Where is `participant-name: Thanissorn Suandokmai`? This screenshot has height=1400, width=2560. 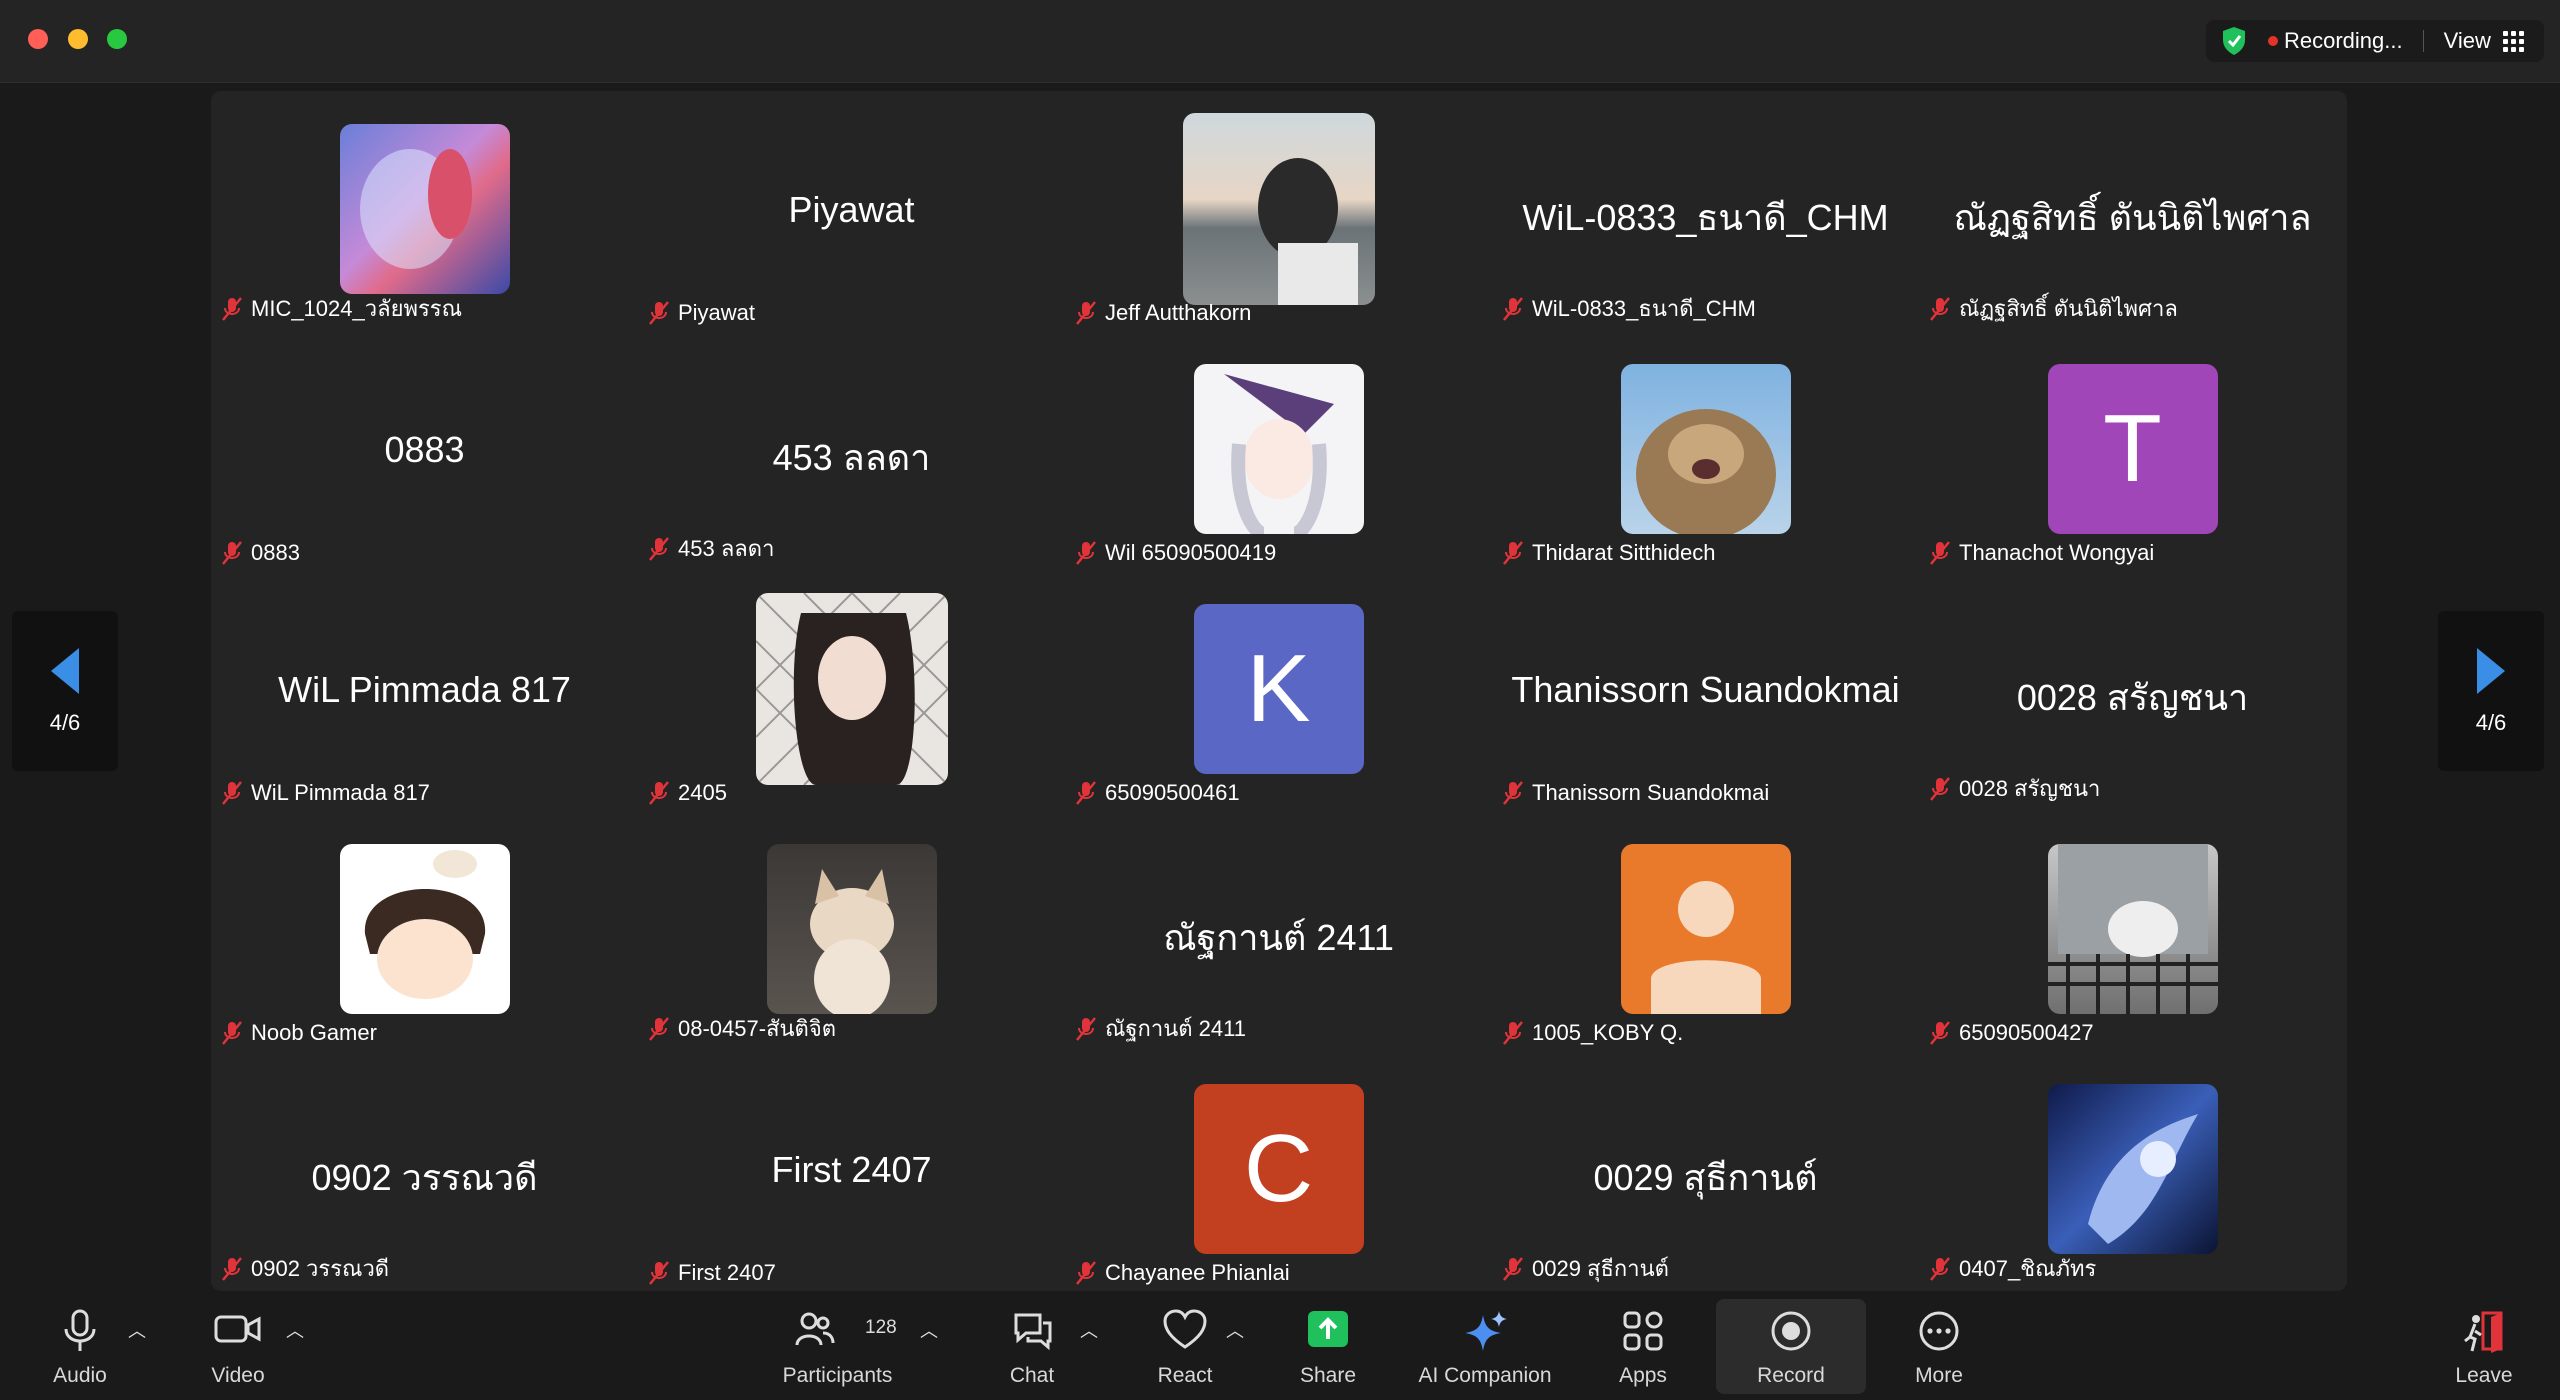
participant-name: Thanissorn Suandokmai is located at coordinates (1651, 792).